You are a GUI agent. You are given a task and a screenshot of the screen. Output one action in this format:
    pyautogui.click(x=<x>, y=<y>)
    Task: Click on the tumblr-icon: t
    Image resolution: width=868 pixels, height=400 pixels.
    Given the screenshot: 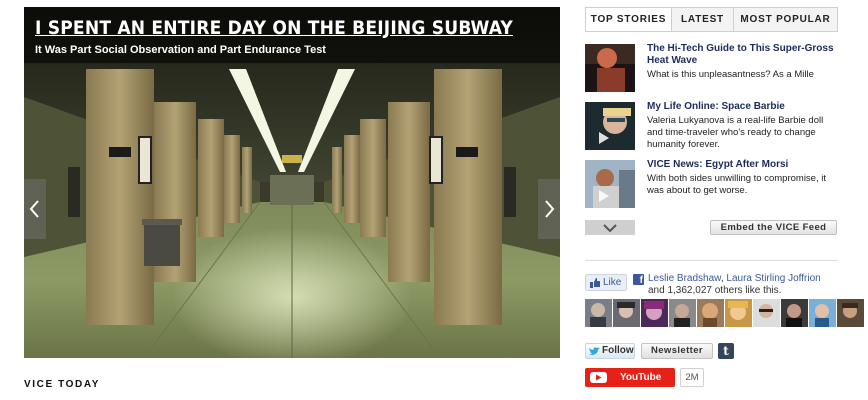 What is the action you would take?
    pyautogui.click(x=726, y=351)
    